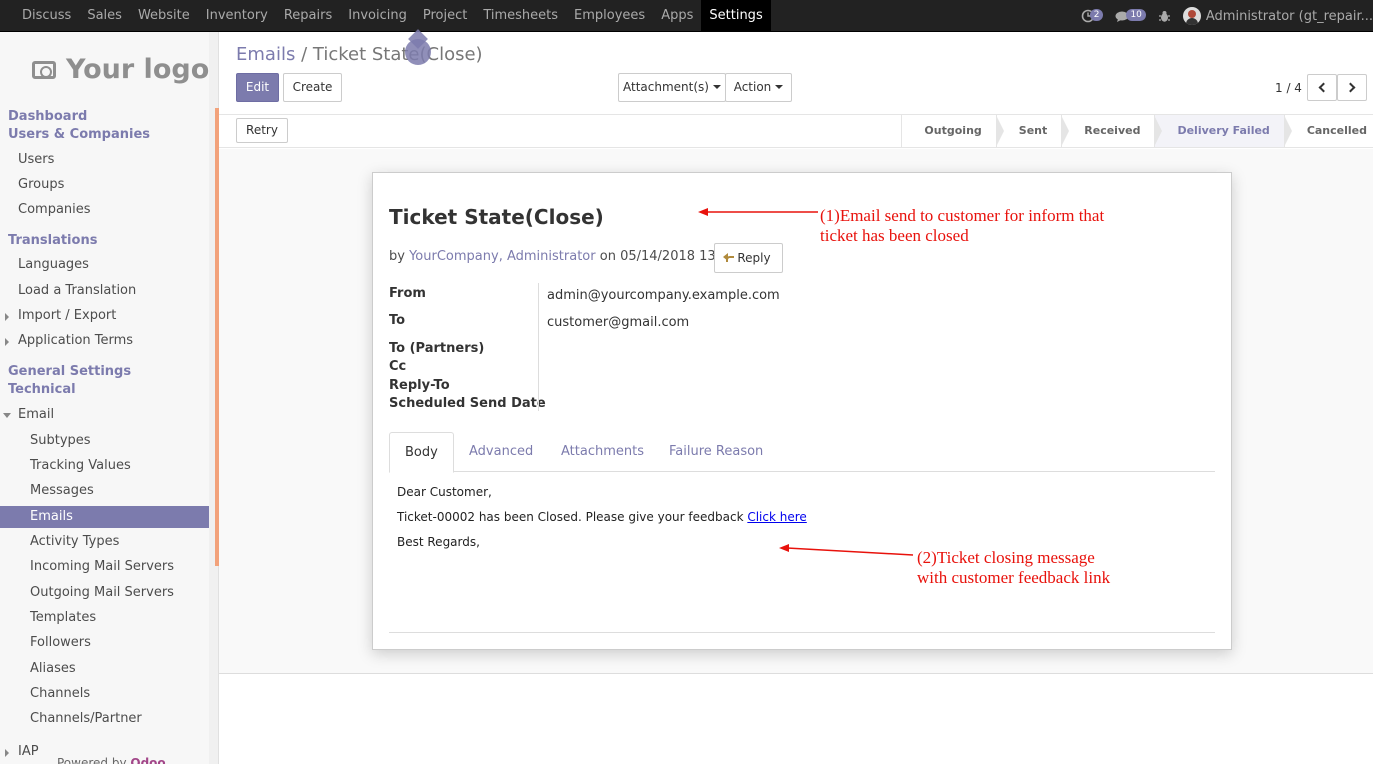 This screenshot has width=1373, height=764. Describe the element at coordinates (398, 366) in the screenshot. I see `cc-label: Cc` at that location.